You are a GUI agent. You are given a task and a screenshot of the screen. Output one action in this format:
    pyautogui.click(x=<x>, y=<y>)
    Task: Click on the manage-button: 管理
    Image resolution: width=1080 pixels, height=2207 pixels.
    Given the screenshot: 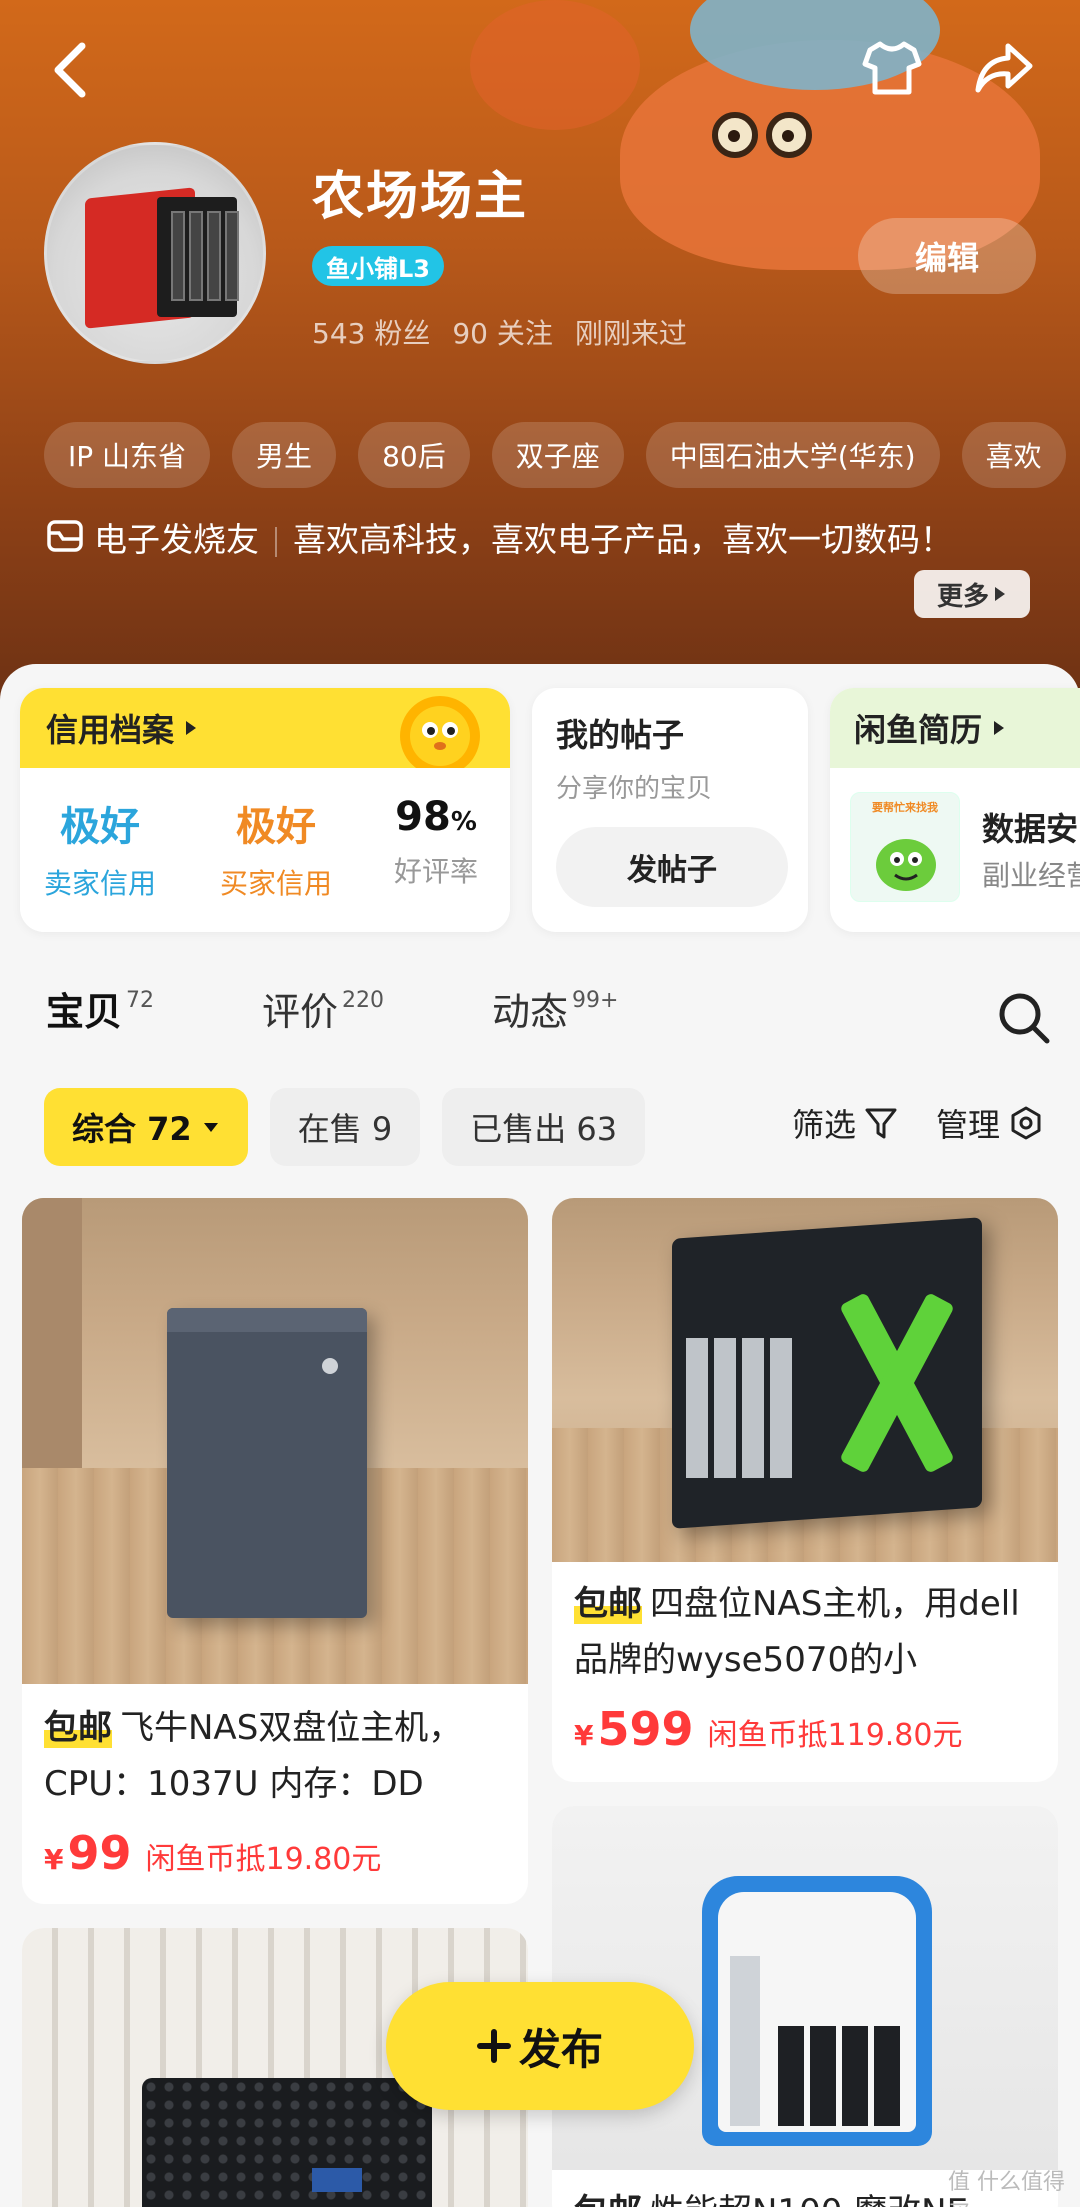 What is the action you would take?
    pyautogui.click(x=990, y=1123)
    